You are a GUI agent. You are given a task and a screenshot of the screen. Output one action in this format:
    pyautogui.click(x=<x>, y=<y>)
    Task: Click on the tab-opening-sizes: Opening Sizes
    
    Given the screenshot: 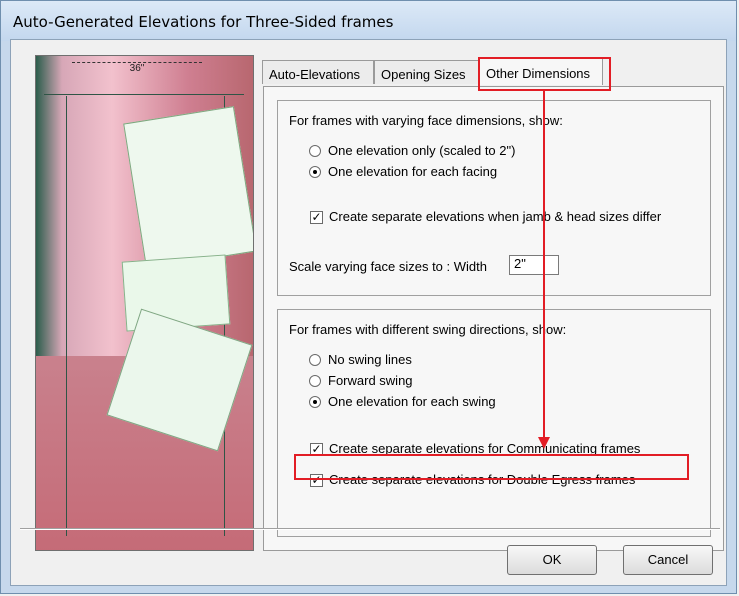 What is the action you would take?
    pyautogui.click(x=426, y=72)
    